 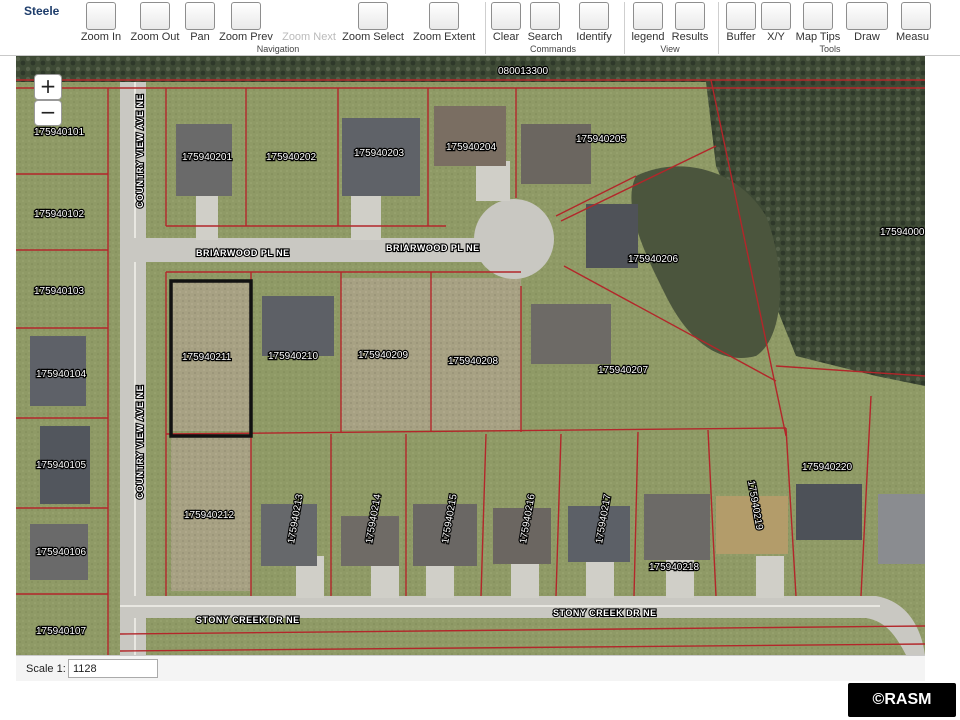 I want to click on plus-icon: +, so click(x=48, y=86).